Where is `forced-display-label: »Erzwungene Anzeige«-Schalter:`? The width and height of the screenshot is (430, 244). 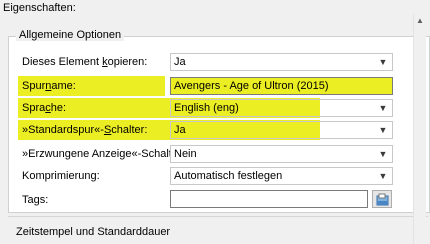 forced-display-label: »Erzwungene Anzeige«-Schalter: is located at coordinates (103, 154).